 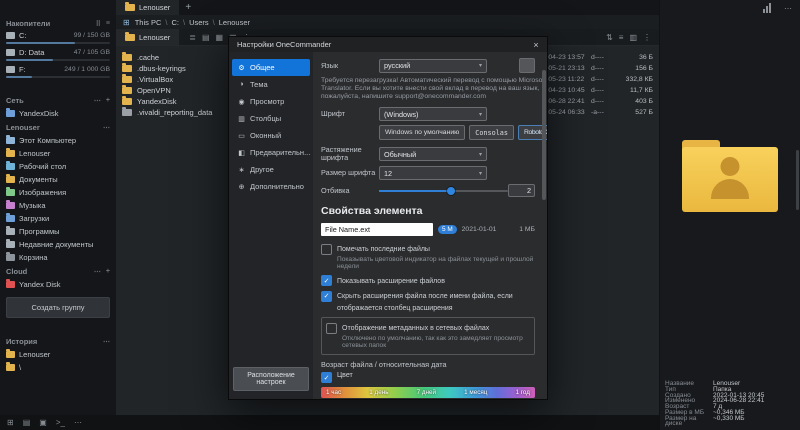 I want to click on dual-pane-icon: ▣, so click(x=43, y=422).